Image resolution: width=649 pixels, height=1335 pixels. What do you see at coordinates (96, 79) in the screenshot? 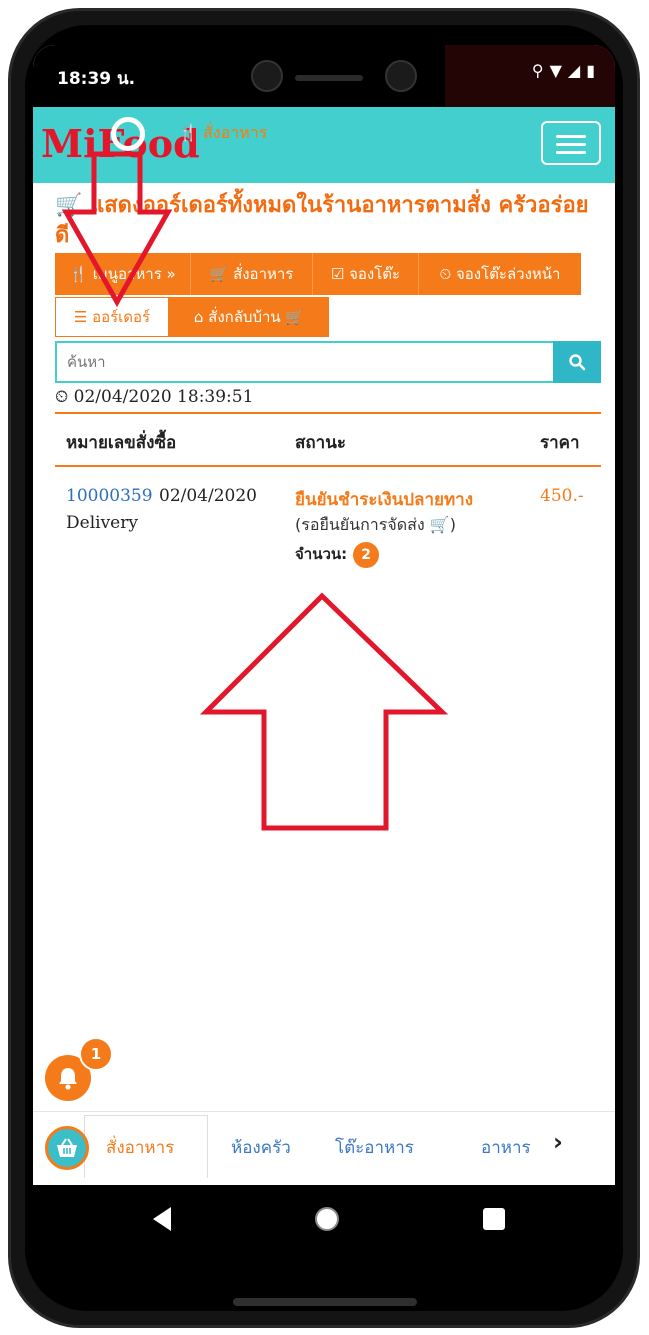
I see `status-time: 18:39 น.` at bounding box center [96, 79].